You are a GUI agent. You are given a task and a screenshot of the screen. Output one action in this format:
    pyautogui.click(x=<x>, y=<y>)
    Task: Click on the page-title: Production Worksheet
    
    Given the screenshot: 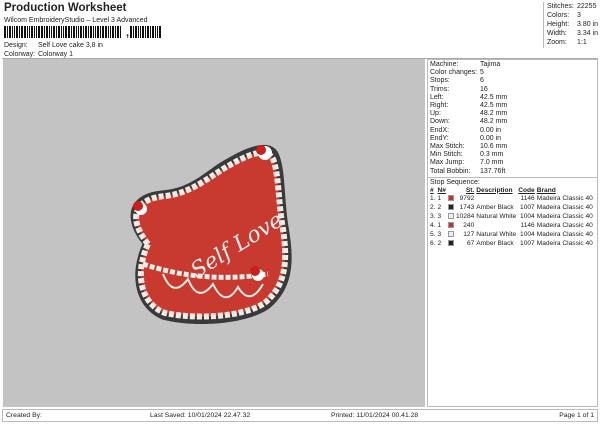 What is the action you would take?
    pyautogui.click(x=65, y=8)
    